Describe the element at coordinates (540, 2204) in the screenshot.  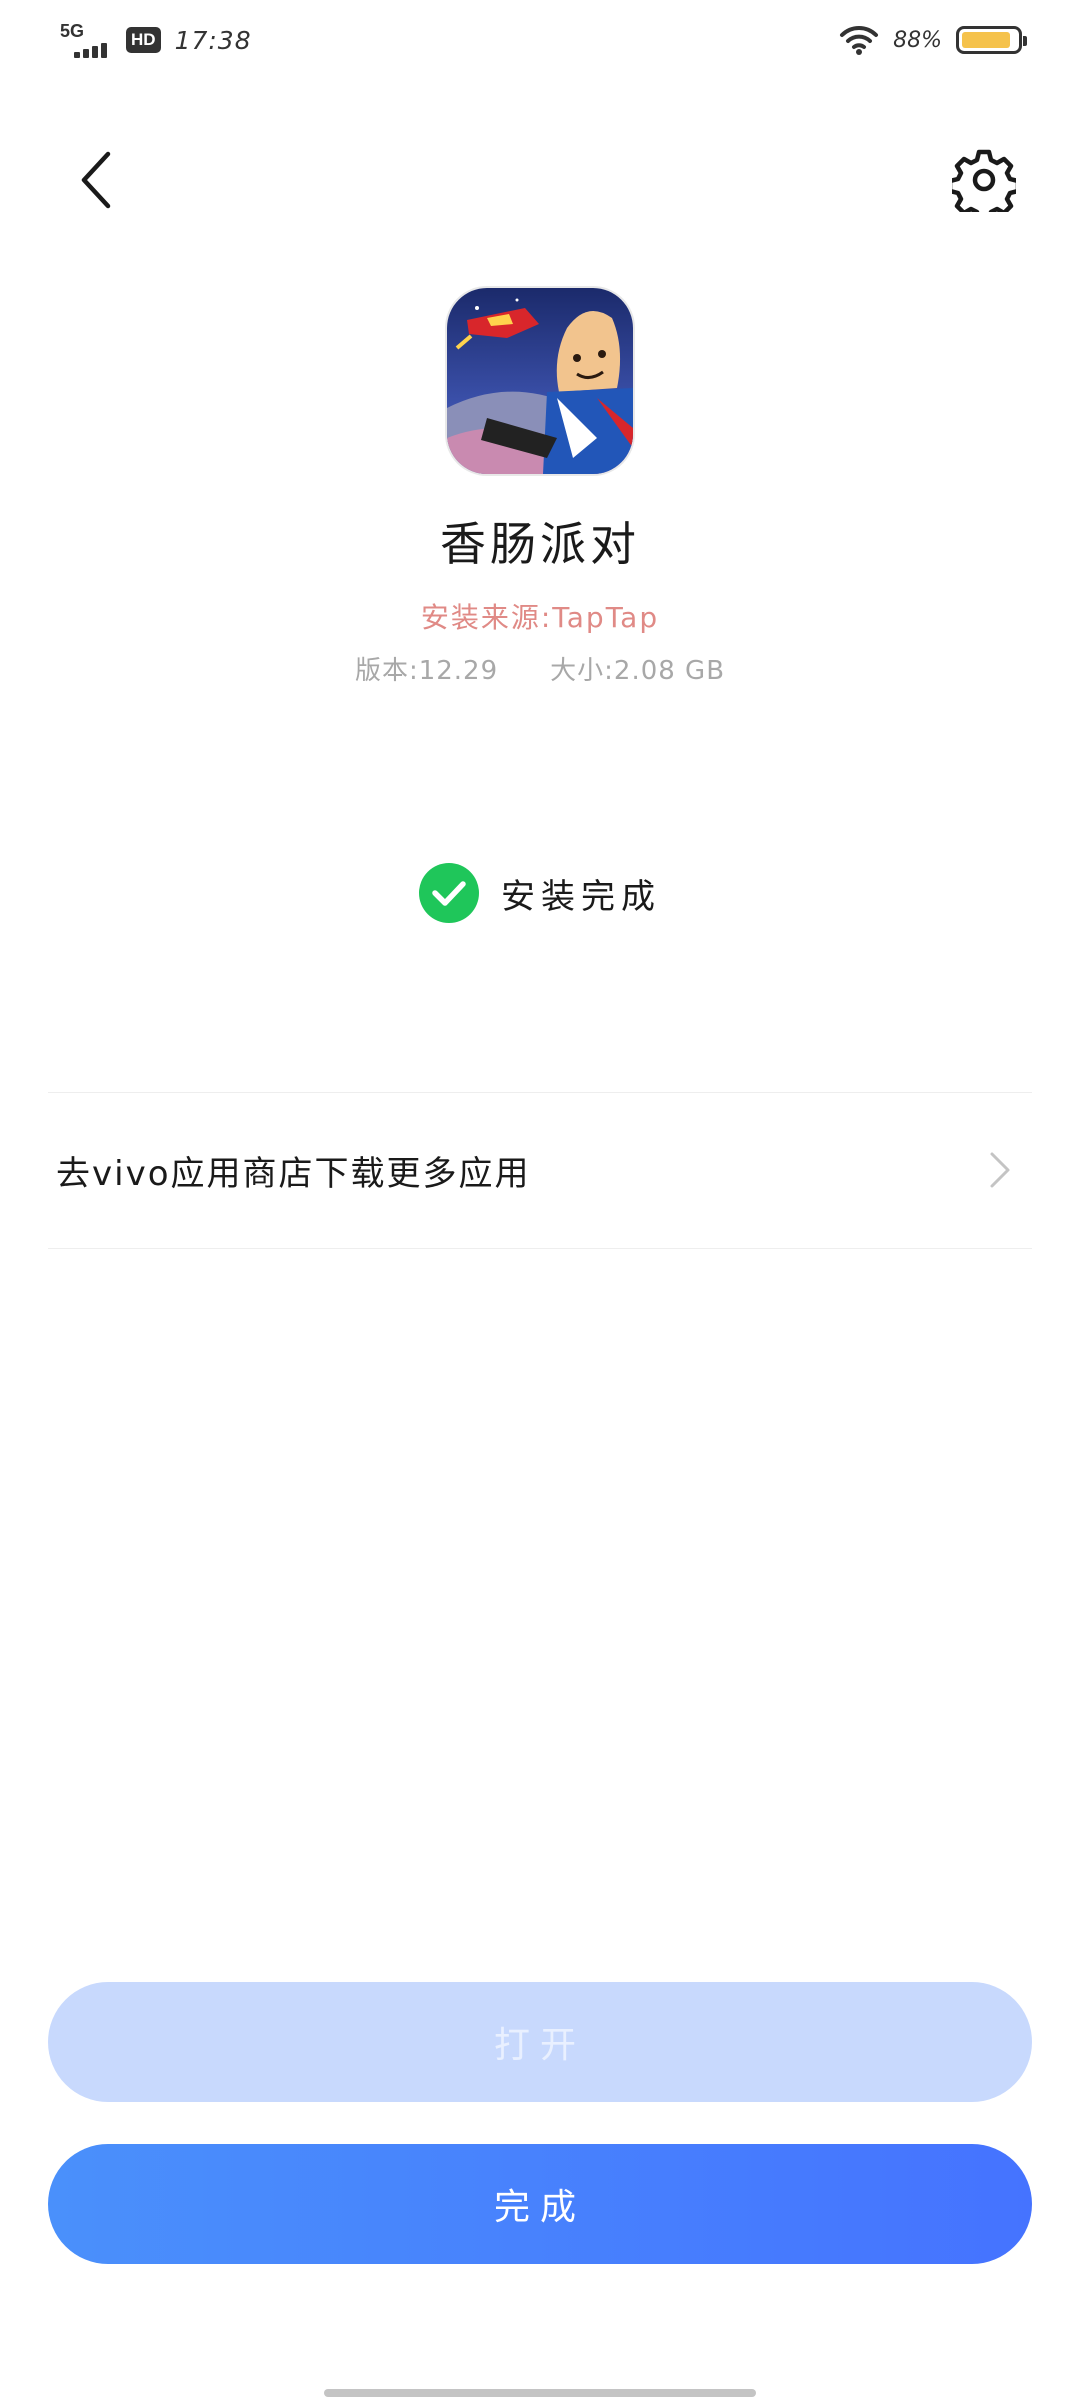
I see `done-button: 完成` at that location.